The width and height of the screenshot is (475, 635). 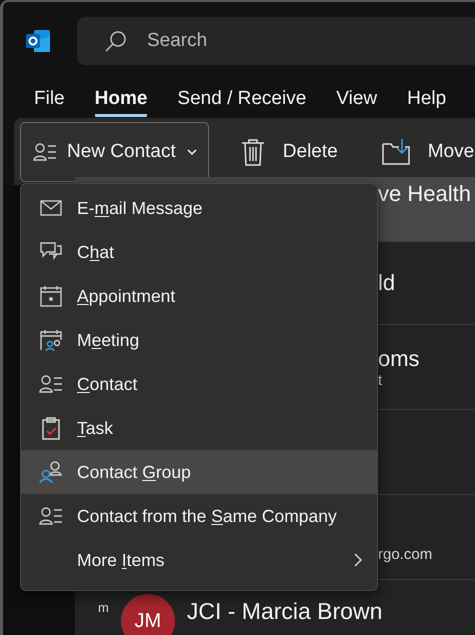 I want to click on new-contact-button: New Contact, so click(x=114, y=152).